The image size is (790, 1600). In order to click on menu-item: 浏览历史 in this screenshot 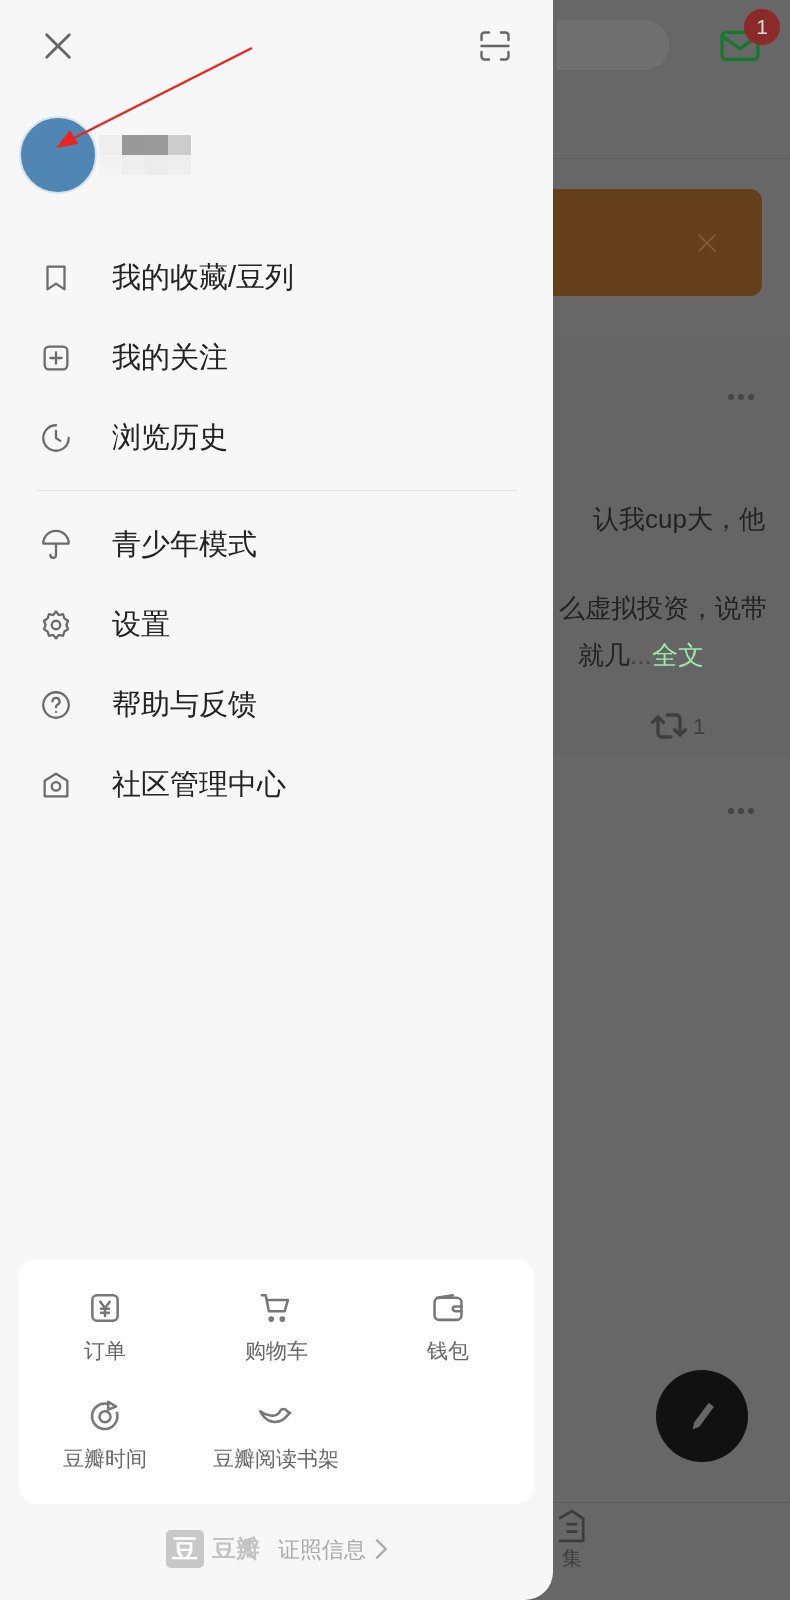, I will do `click(276, 438)`.